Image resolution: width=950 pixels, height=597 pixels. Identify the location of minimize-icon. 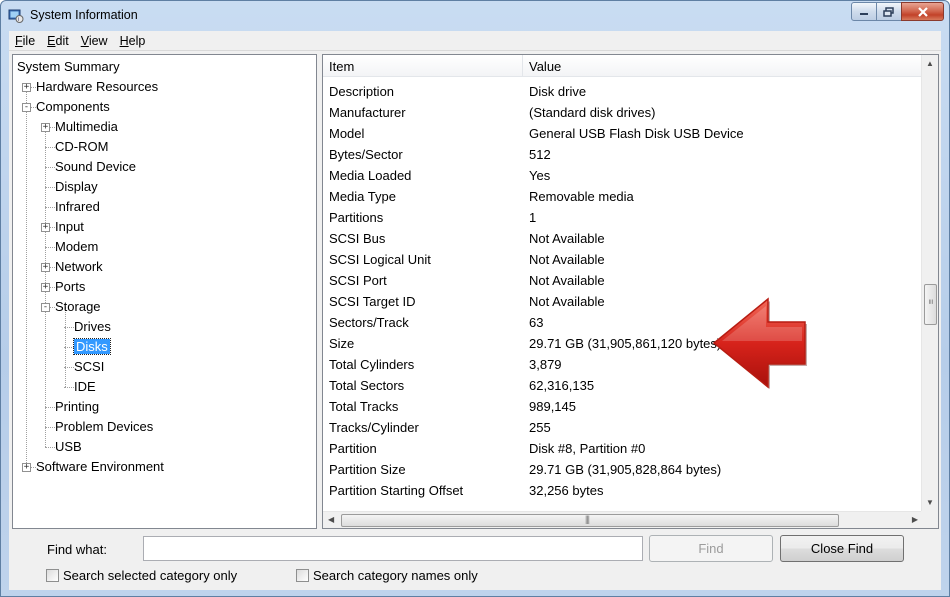
(864, 13).